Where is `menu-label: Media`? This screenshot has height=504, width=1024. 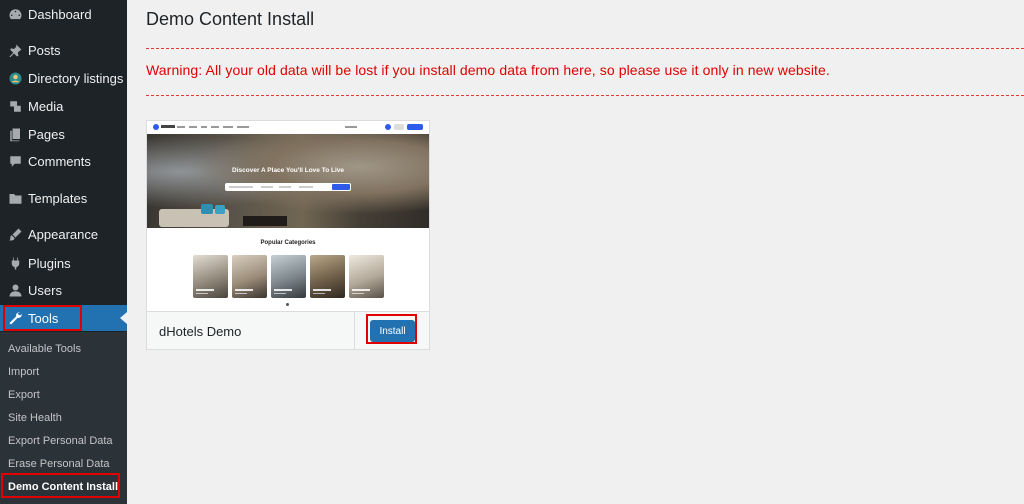 menu-label: Media is located at coordinates (46, 106).